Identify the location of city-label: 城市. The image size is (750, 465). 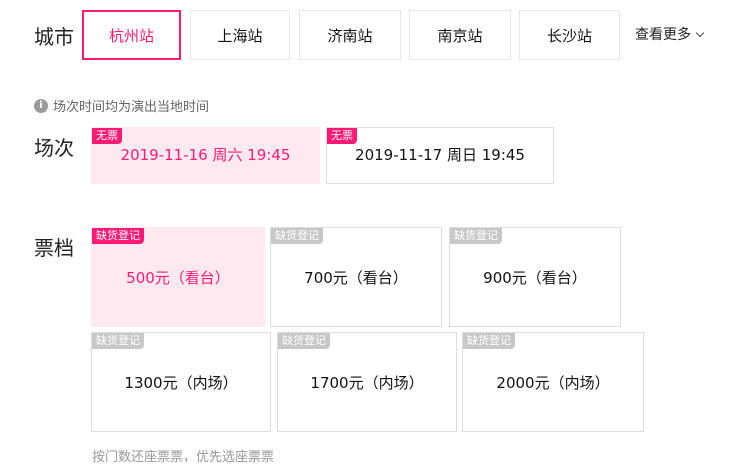
(54, 37).